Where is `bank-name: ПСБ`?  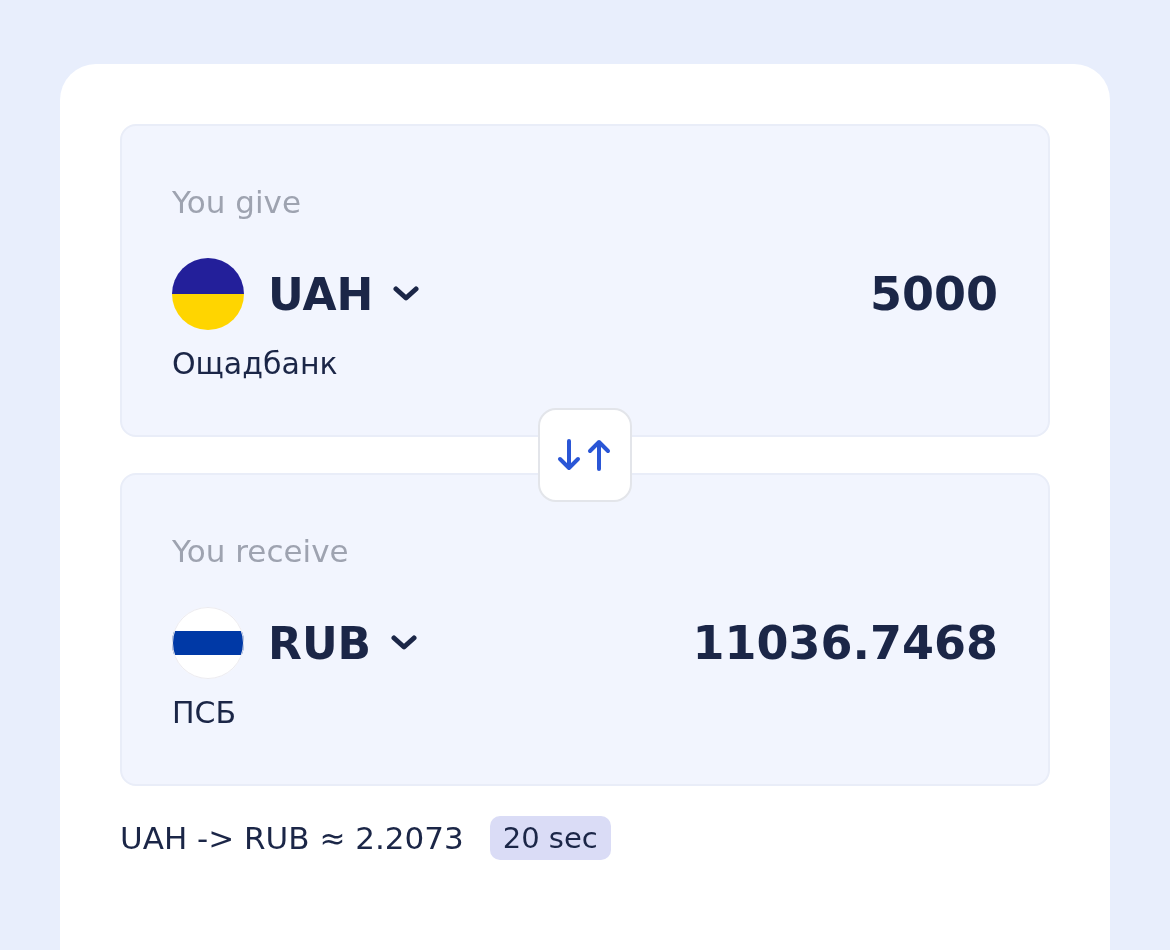 bank-name: ПСБ is located at coordinates (205, 712).